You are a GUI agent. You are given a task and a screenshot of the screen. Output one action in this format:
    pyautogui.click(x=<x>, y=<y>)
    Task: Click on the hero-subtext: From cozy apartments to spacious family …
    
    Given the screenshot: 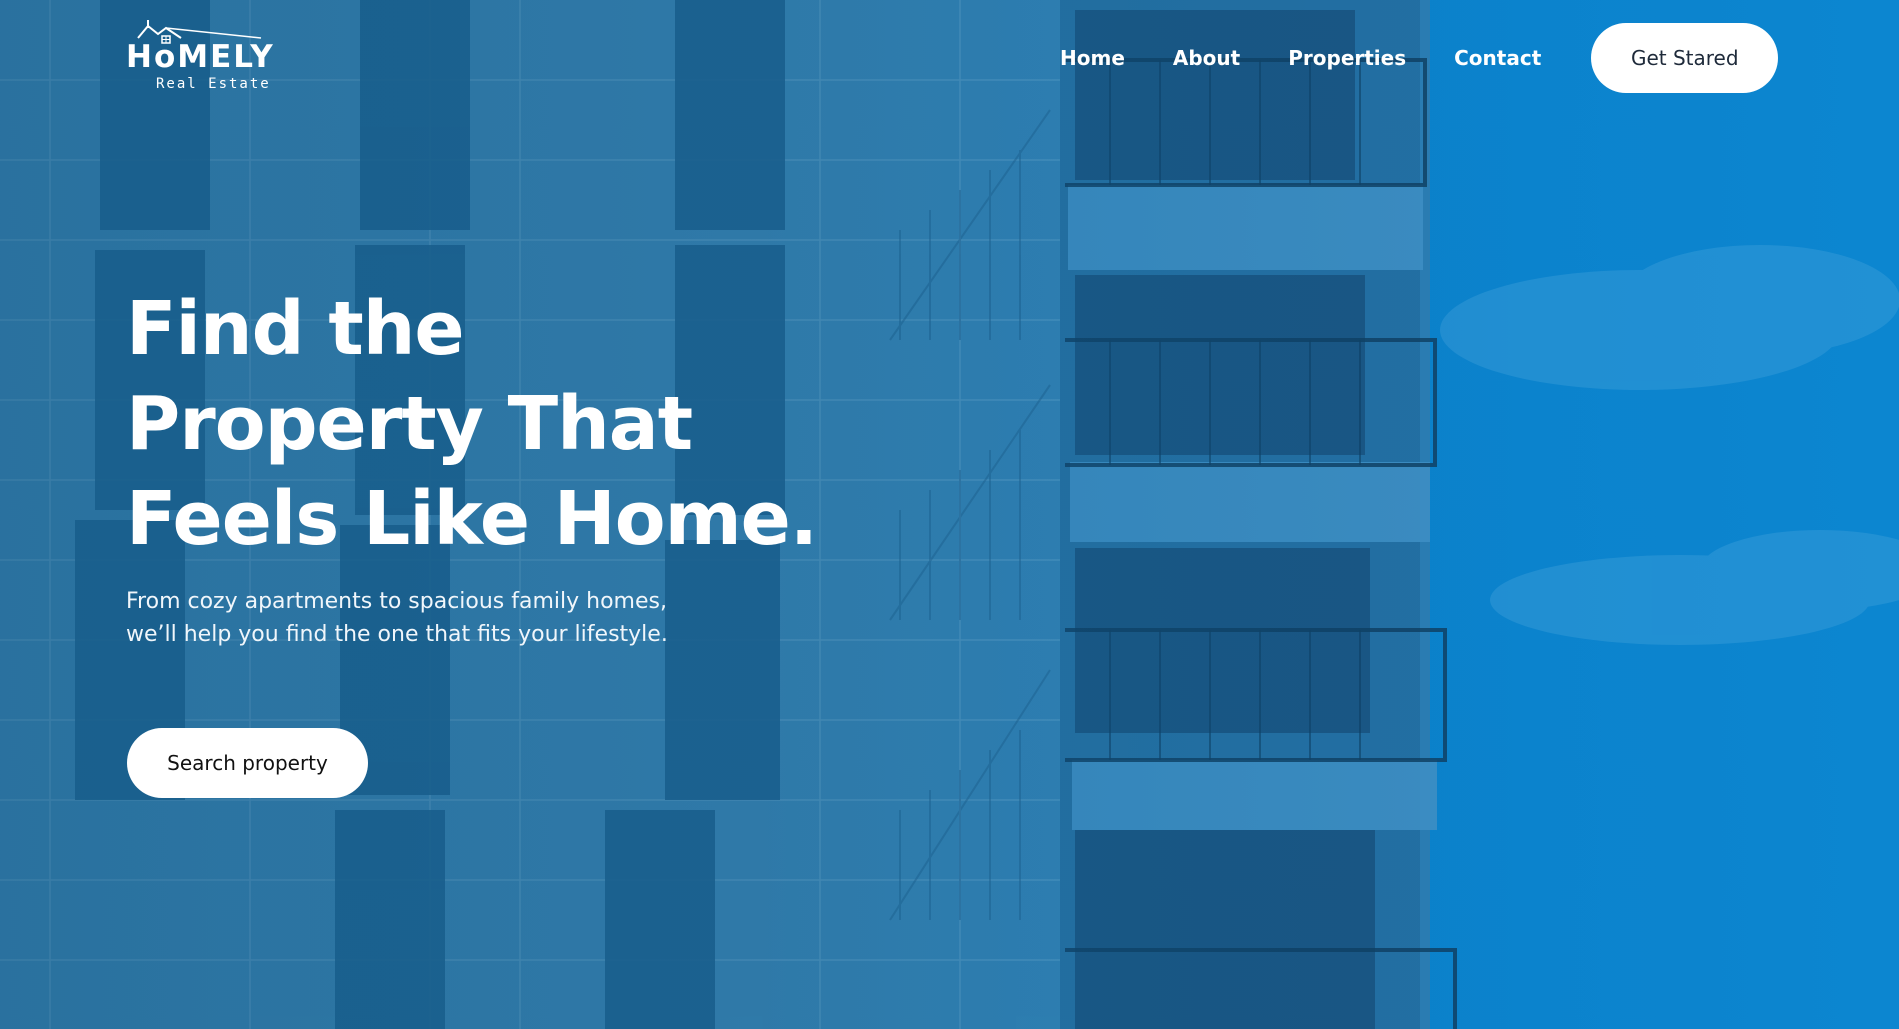 What is the action you would take?
    pyautogui.click(x=397, y=618)
    